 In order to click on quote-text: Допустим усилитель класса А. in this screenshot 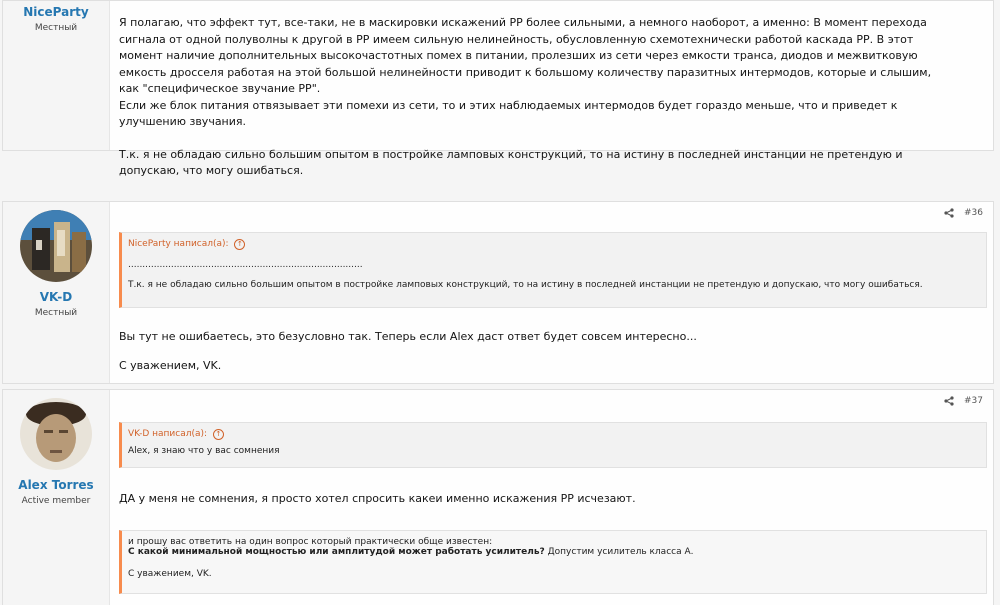, I will do `click(619, 552)`.